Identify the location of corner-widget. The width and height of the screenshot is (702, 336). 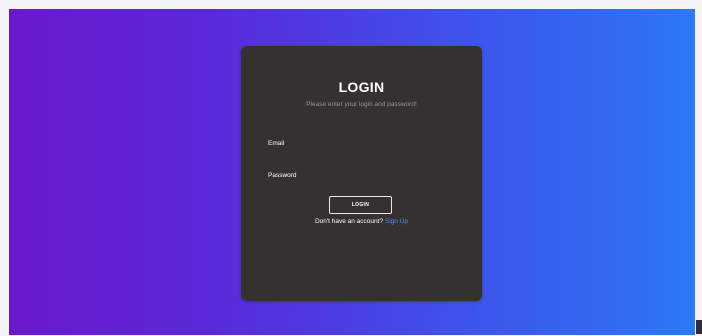
(699, 327).